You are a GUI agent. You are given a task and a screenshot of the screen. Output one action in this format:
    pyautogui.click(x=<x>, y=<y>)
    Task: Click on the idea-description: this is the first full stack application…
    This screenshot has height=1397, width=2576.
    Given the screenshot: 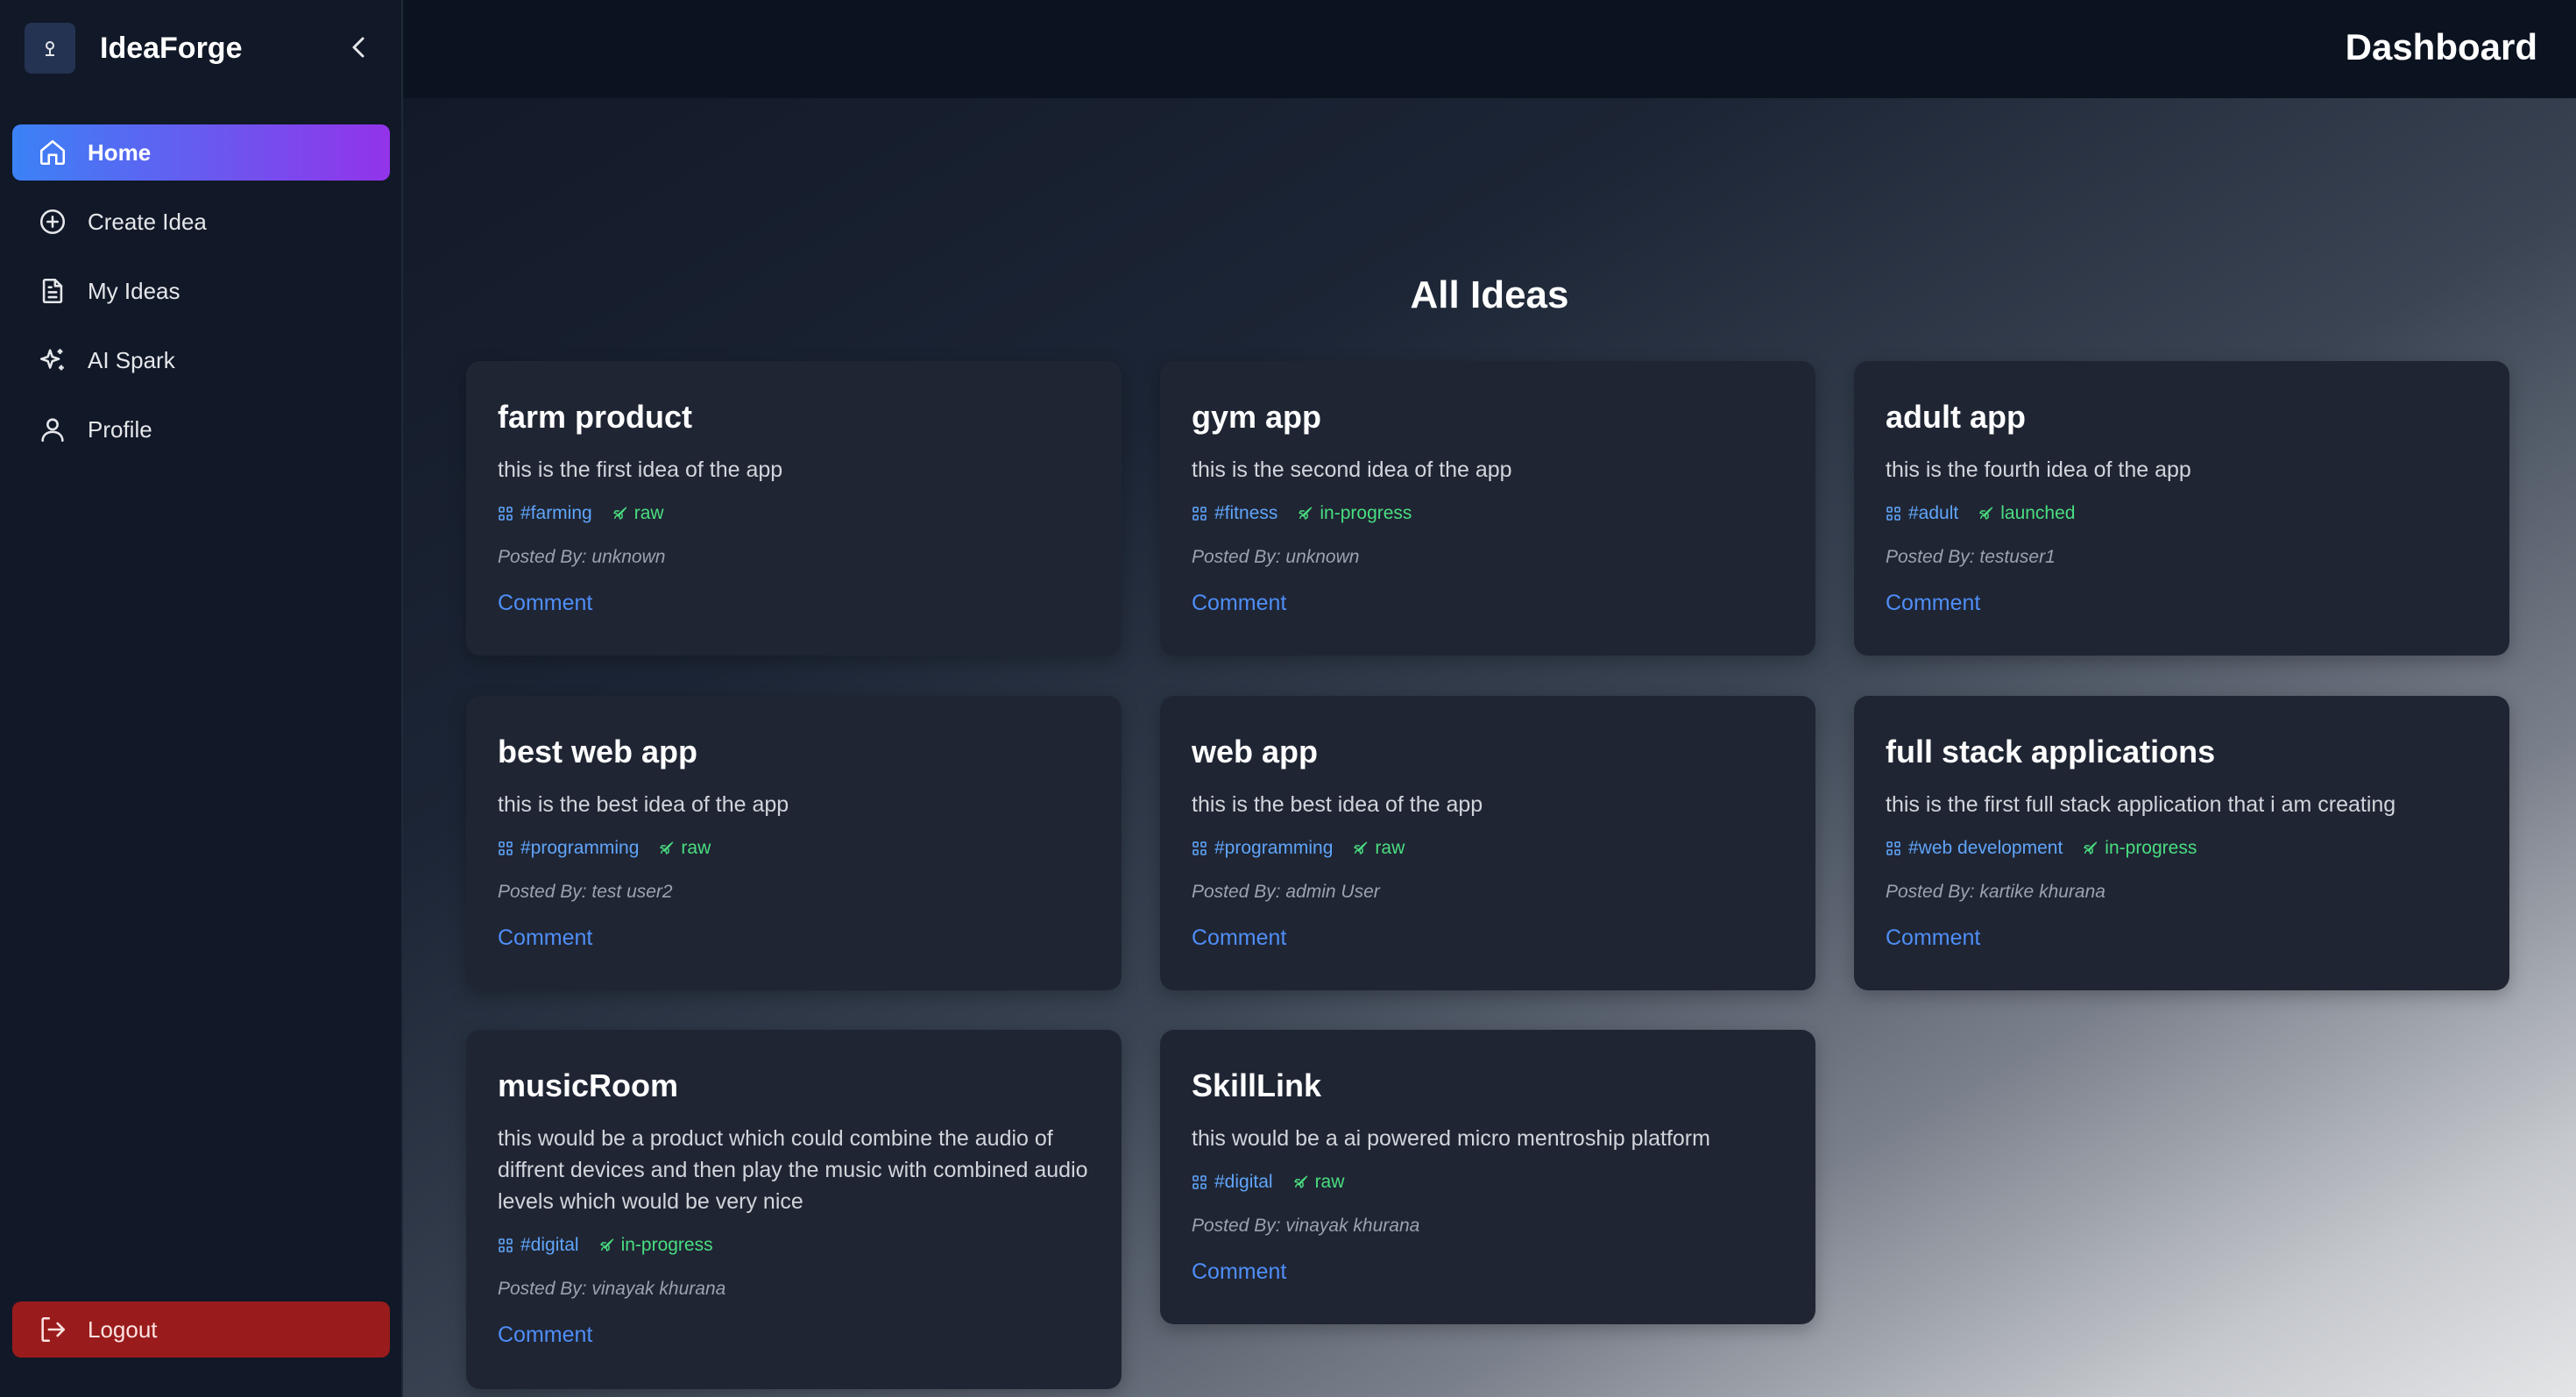 What is the action you would take?
    pyautogui.click(x=2141, y=804)
    